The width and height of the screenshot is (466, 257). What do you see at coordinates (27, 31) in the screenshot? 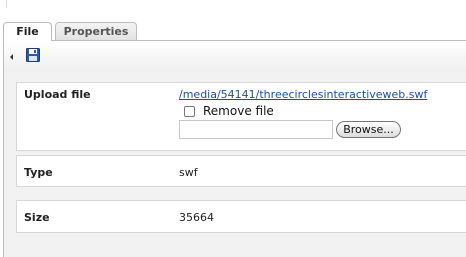
I see `tab-file: File` at bounding box center [27, 31].